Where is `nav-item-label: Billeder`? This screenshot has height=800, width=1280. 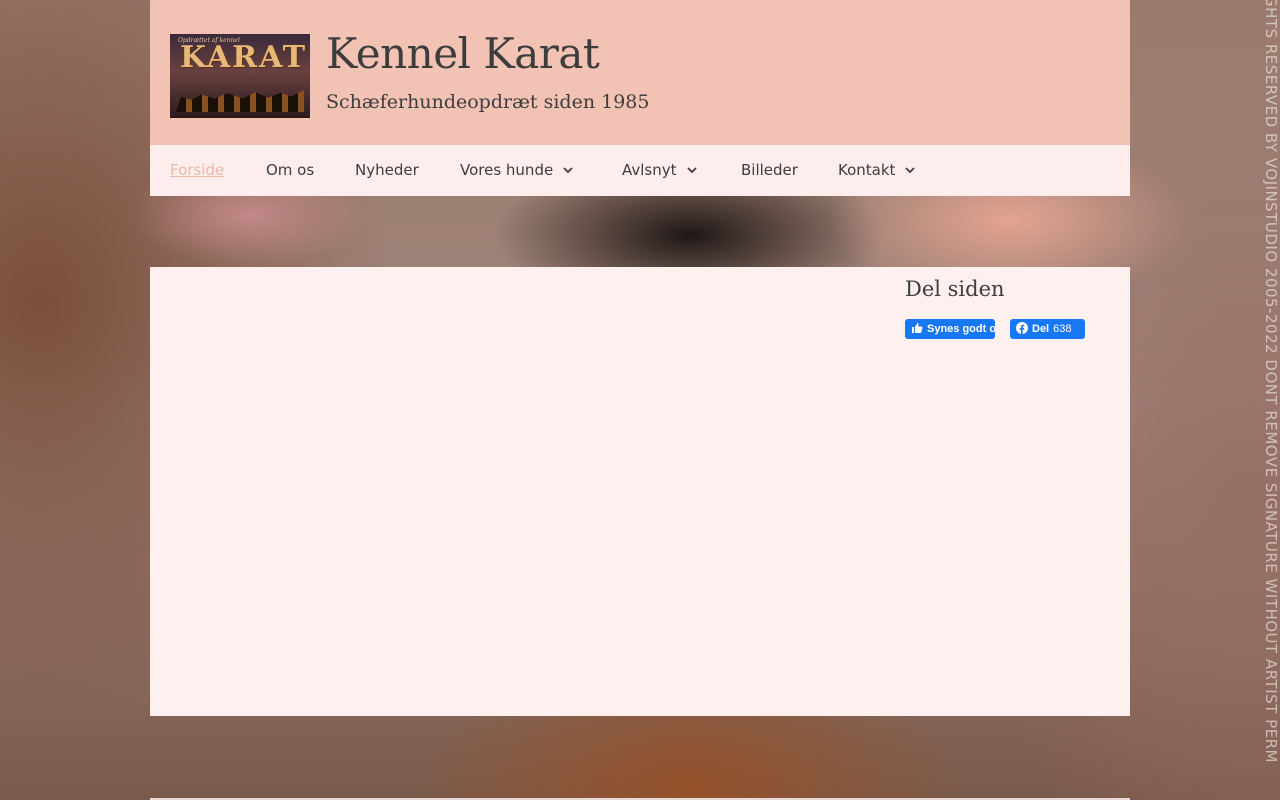 nav-item-label: Billeder is located at coordinates (769, 170).